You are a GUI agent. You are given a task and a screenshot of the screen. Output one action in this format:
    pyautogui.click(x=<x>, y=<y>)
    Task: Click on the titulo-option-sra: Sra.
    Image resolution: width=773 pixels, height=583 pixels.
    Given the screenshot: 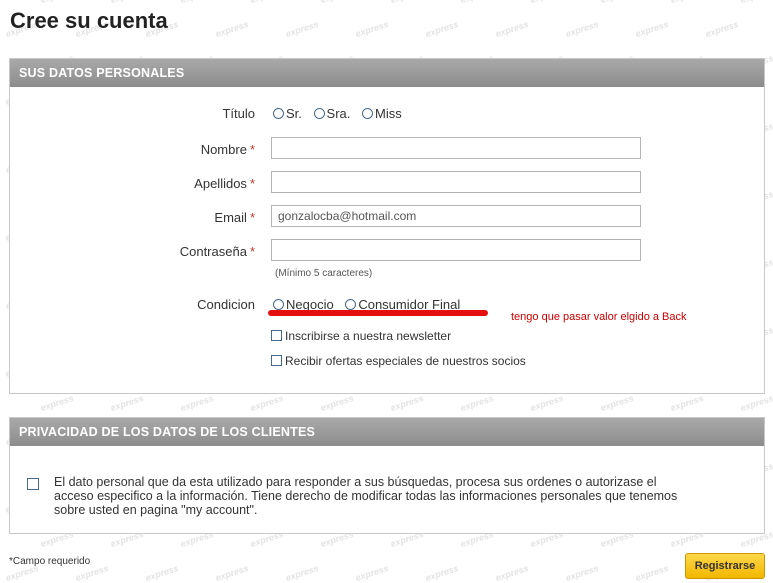 What is the action you would take?
    pyautogui.click(x=331, y=113)
    